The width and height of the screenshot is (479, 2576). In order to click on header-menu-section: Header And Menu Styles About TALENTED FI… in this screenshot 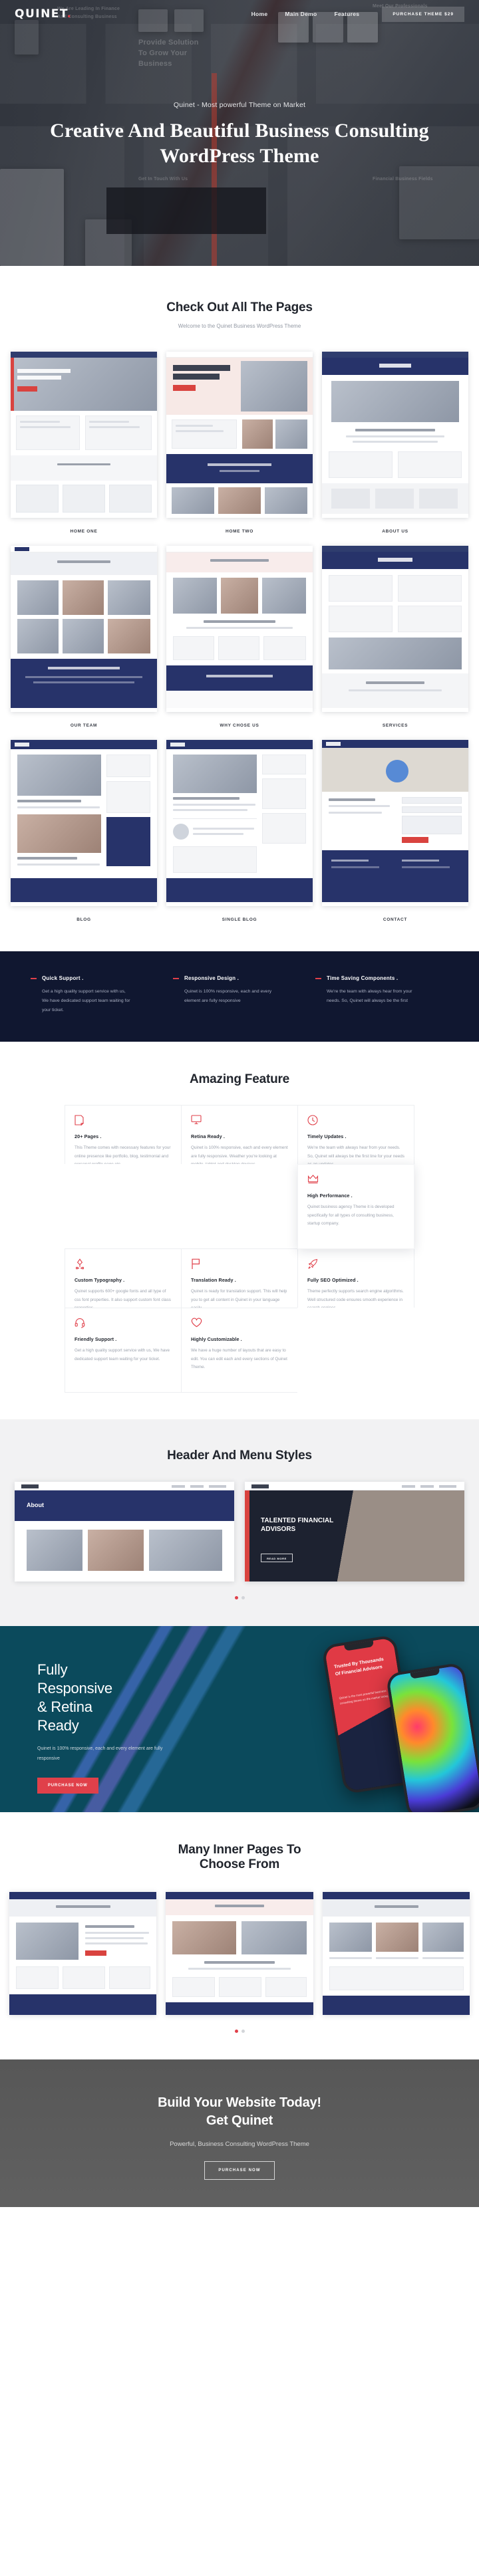, I will do `click(239, 1522)`.